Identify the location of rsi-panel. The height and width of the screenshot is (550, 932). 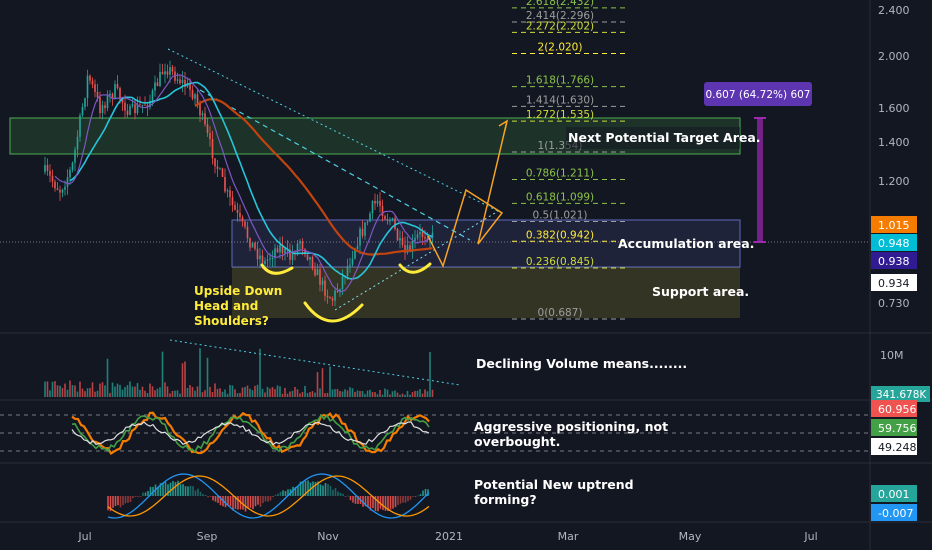
(435, 433).